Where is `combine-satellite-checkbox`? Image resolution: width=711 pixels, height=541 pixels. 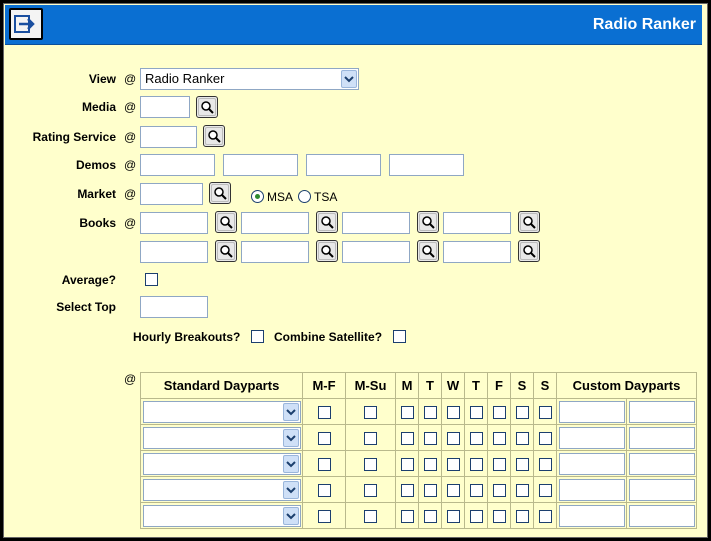
combine-satellite-checkbox is located at coordinates (399, 336).